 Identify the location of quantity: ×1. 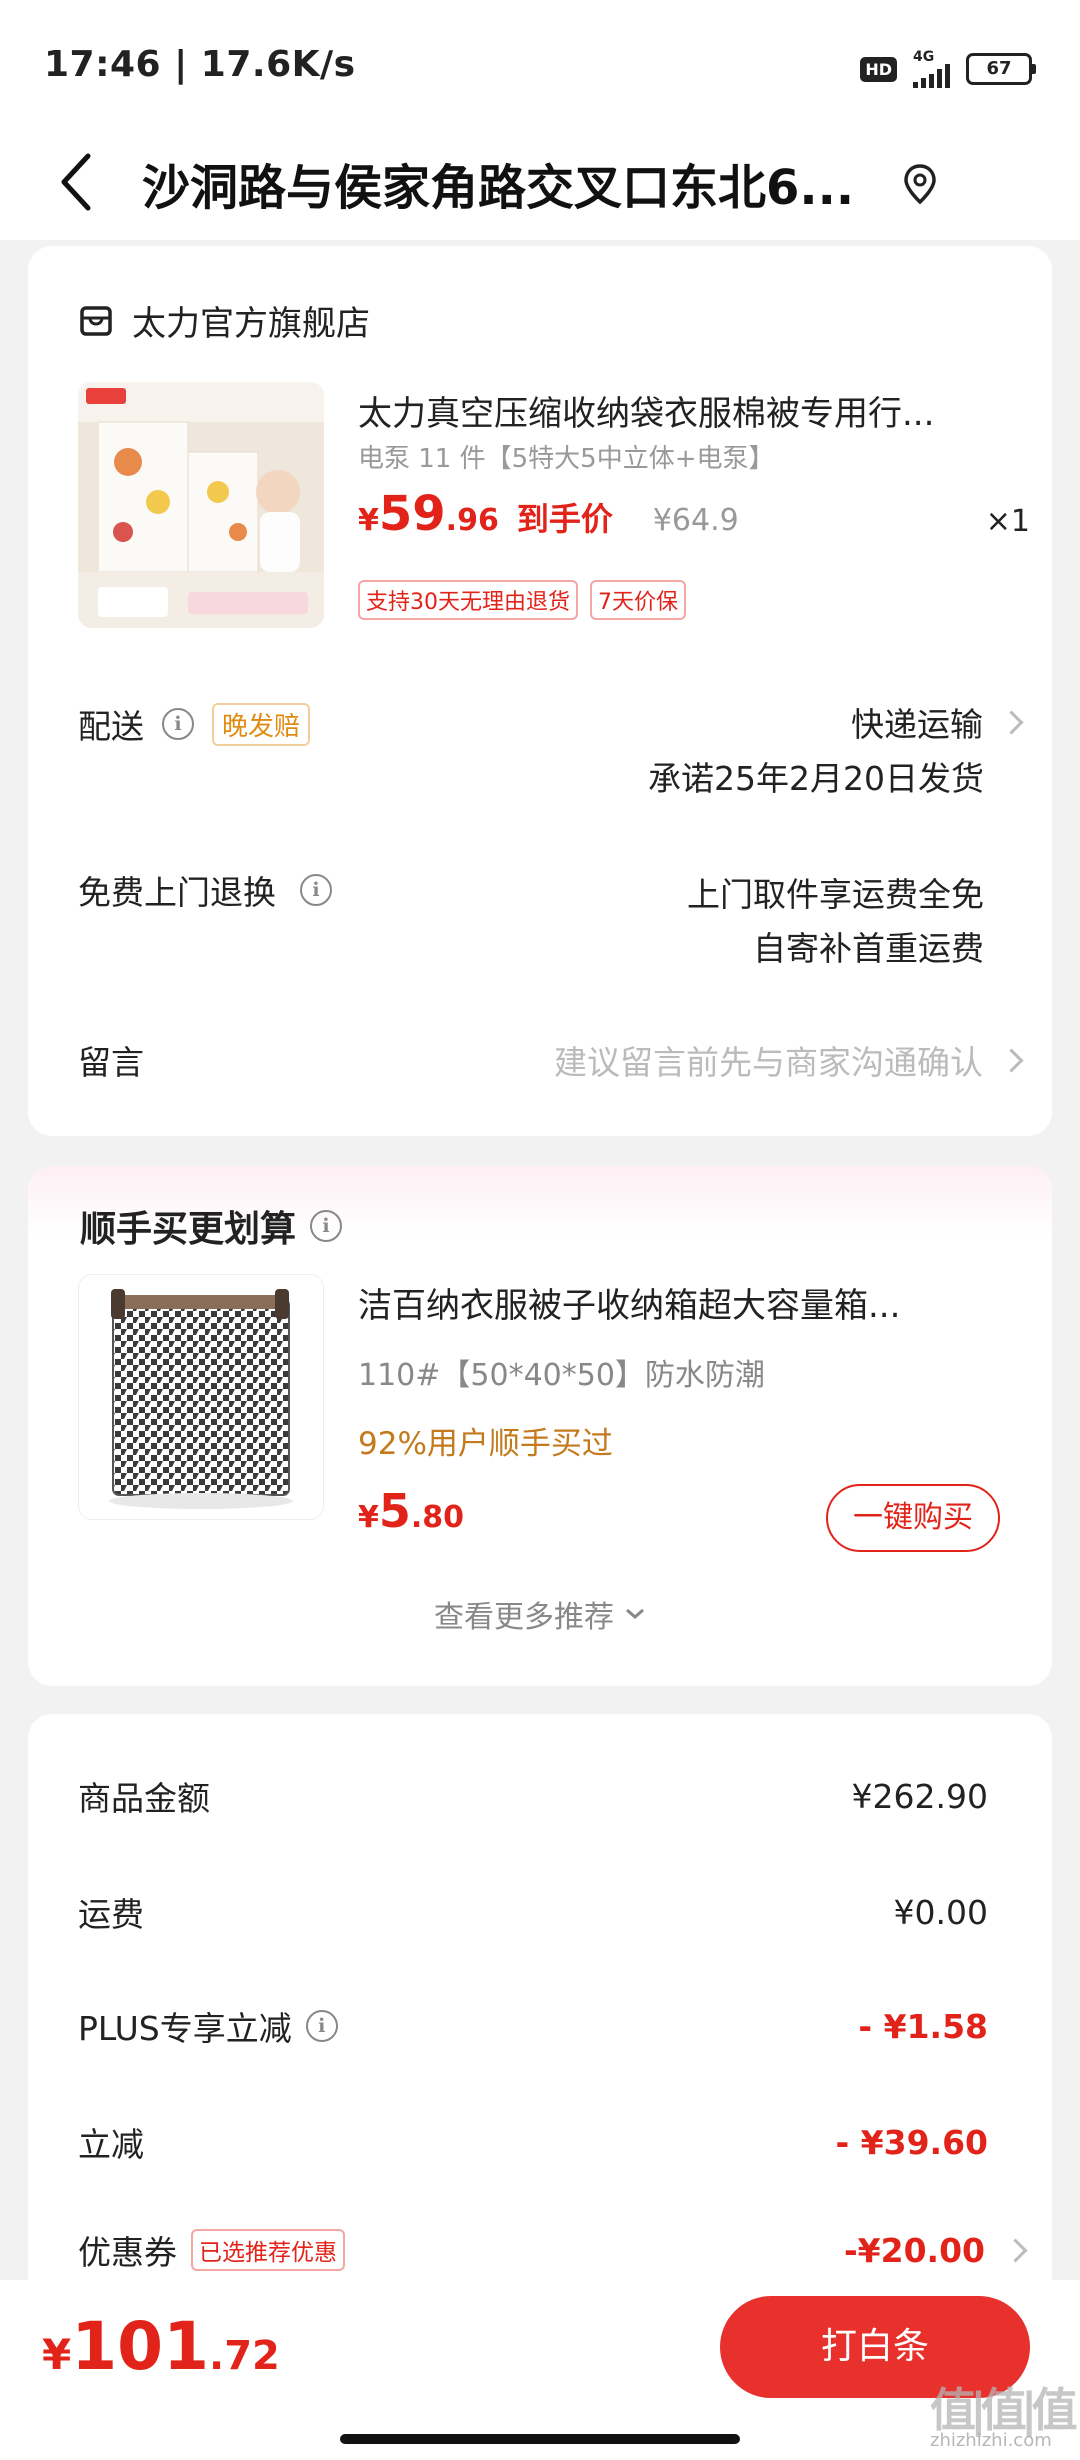
(1007, 521).